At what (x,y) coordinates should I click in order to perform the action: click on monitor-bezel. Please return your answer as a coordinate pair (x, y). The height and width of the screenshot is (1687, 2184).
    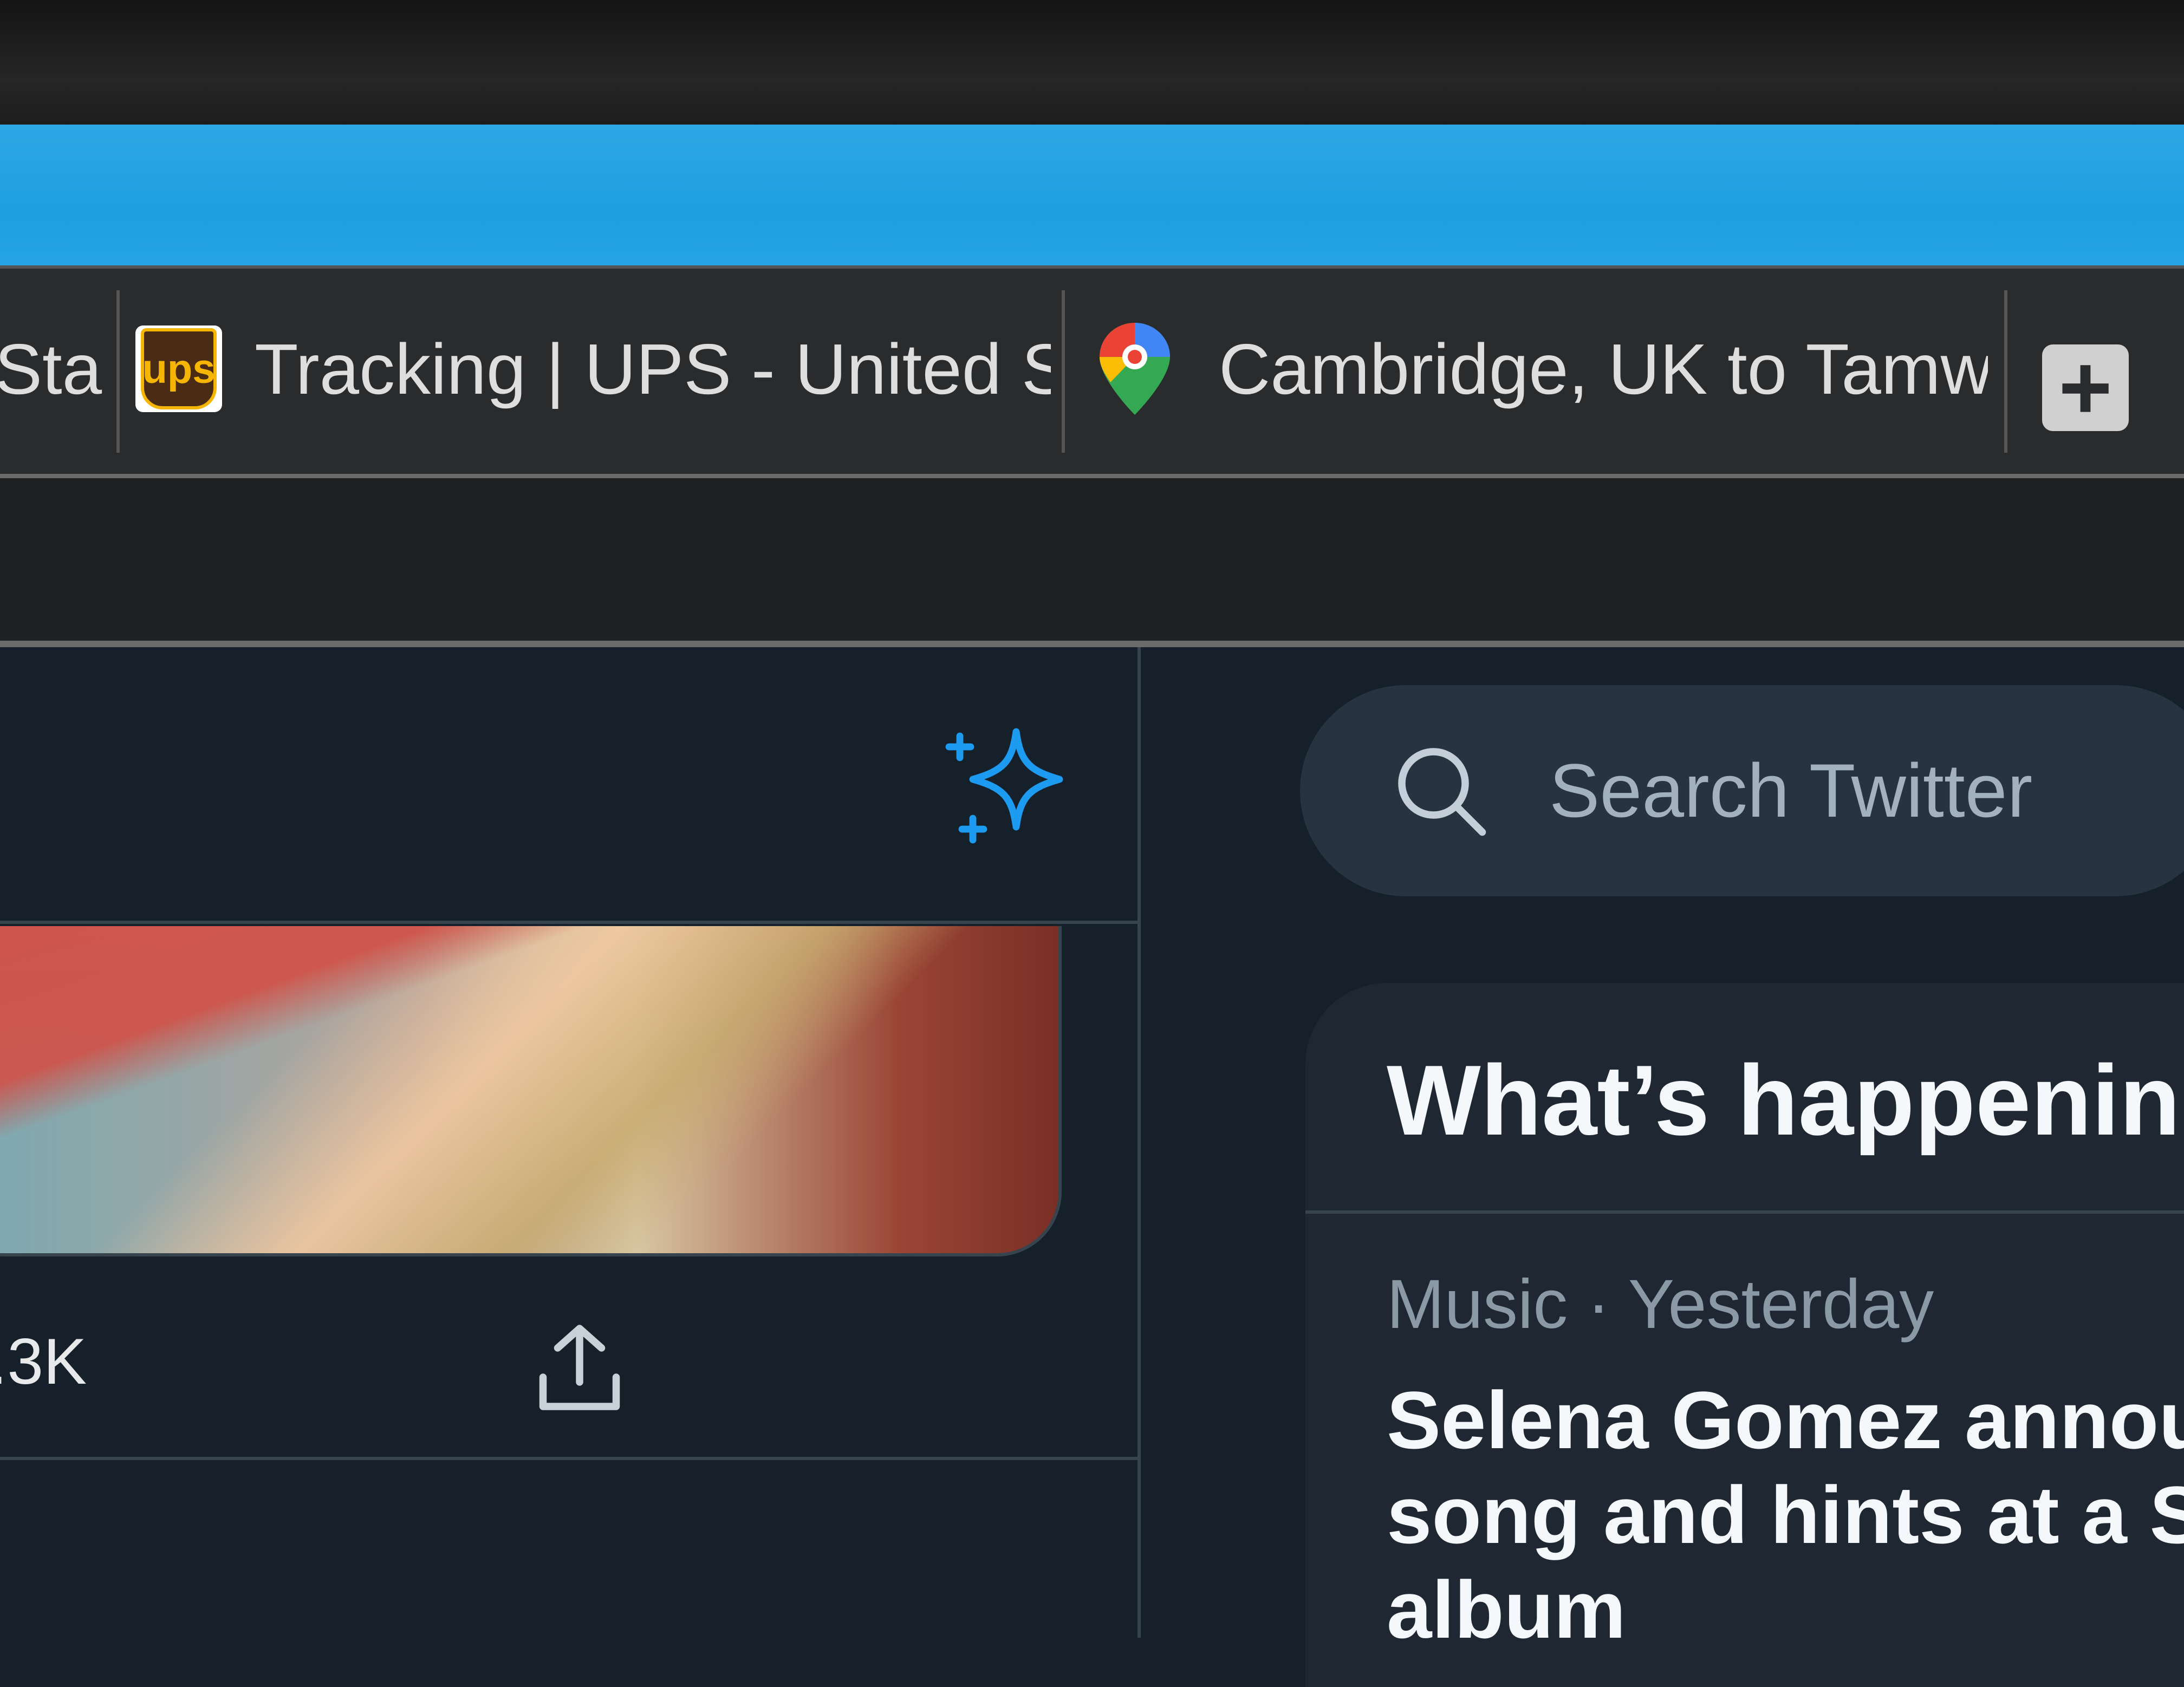
    Looking at the image, I should click on (1092, 67).